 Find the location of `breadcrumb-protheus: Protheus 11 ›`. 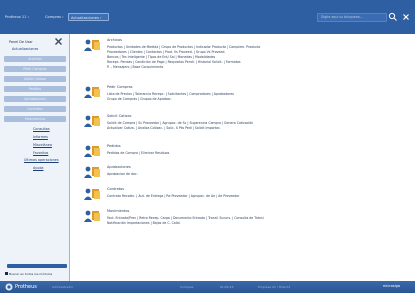

breadcrumb-protheus: Protheus 11 › is located at coordinates (24, 17).